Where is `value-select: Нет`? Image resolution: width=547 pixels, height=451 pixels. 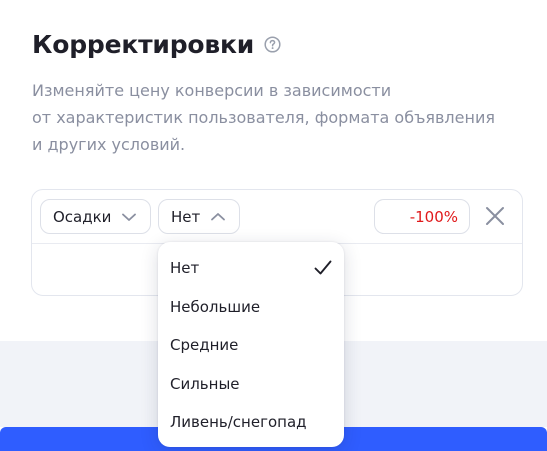 value-select: Нет is located at coordinates (199, 216).